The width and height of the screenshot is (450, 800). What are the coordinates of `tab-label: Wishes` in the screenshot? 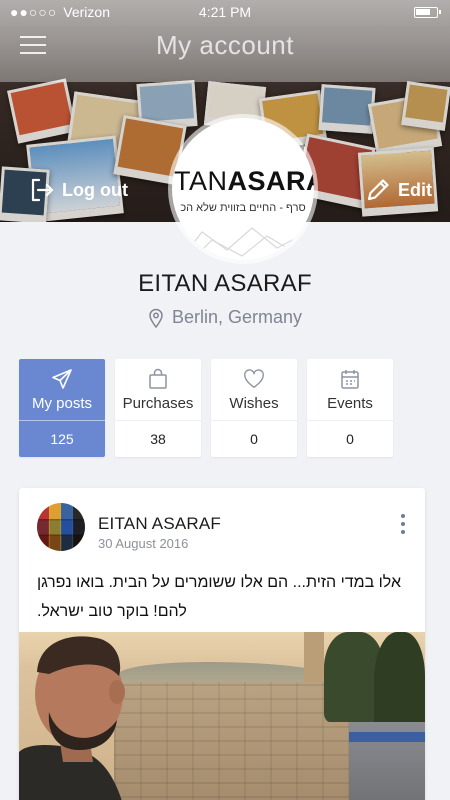 It's located at (254, 403).